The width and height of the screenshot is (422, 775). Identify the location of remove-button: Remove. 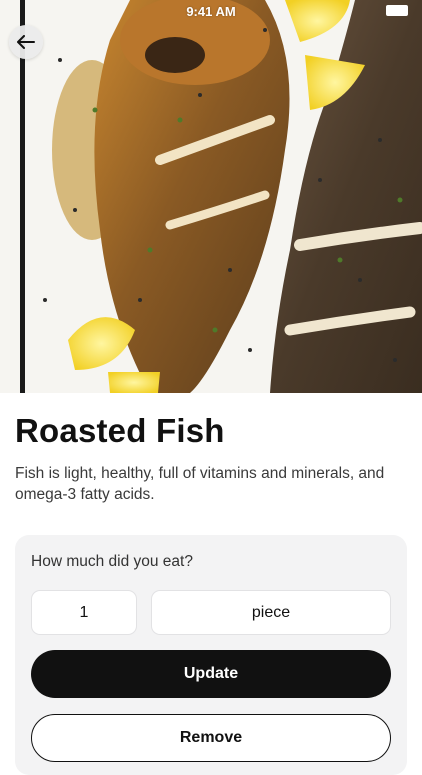
(211, 738).